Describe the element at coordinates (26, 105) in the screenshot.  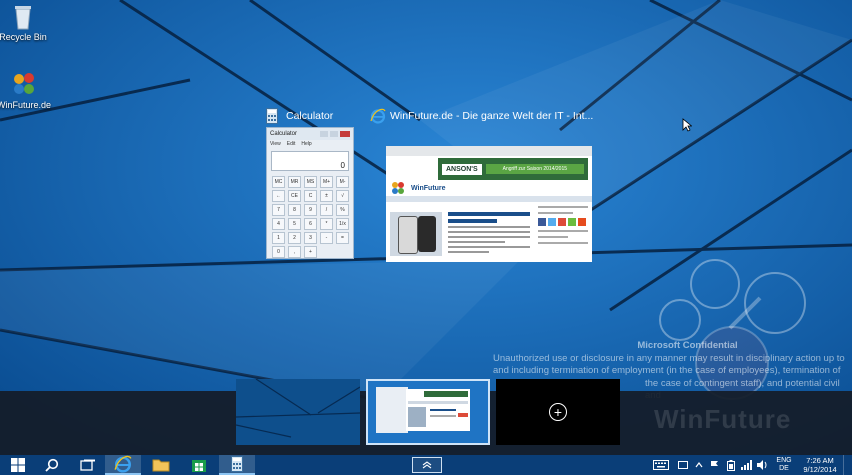
I see `winfuture-label: WinFuture.de` at that location.